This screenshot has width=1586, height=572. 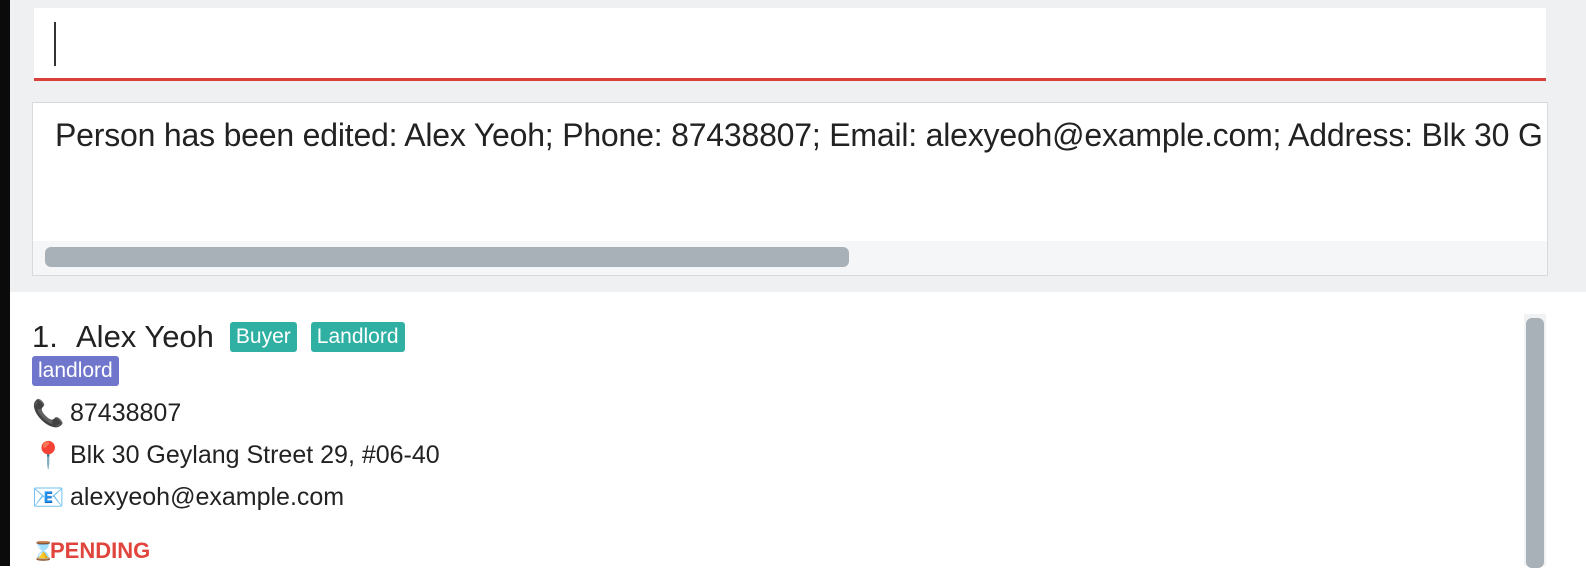 What do you see at coordinates (100, 550) in the screenshot?
I see `status-text: PENDING` at bounding box center [100, 550].